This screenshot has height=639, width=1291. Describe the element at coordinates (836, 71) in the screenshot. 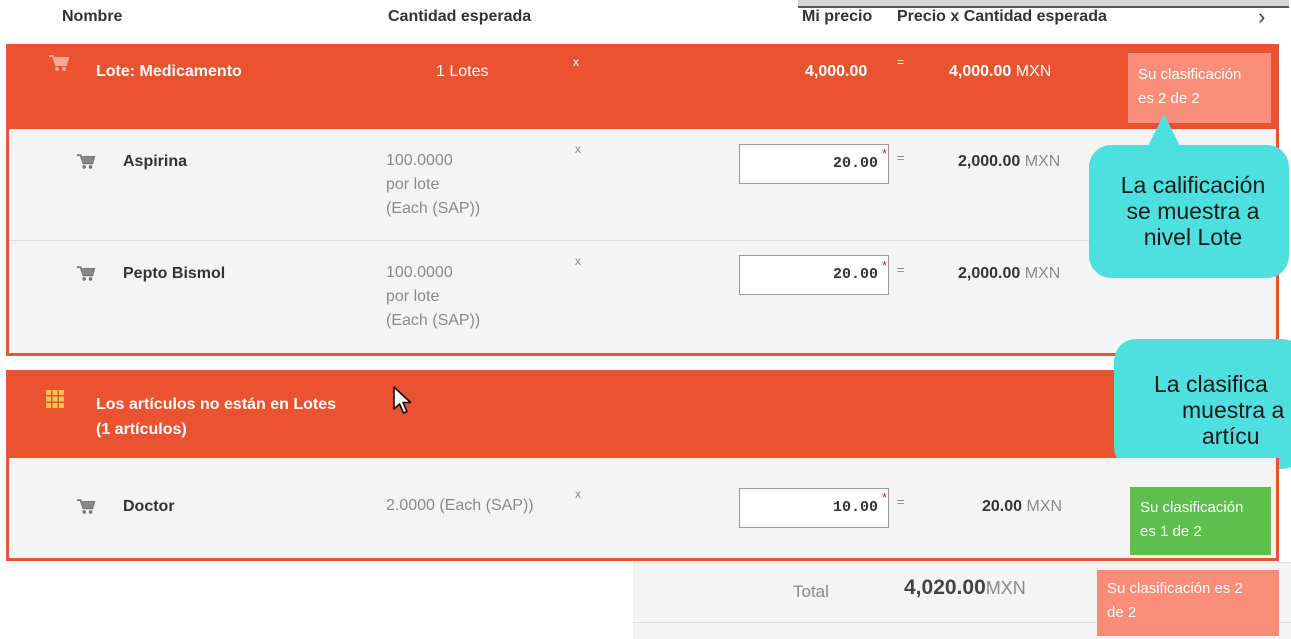

I see `lot-price: 4,000.00` at that location.